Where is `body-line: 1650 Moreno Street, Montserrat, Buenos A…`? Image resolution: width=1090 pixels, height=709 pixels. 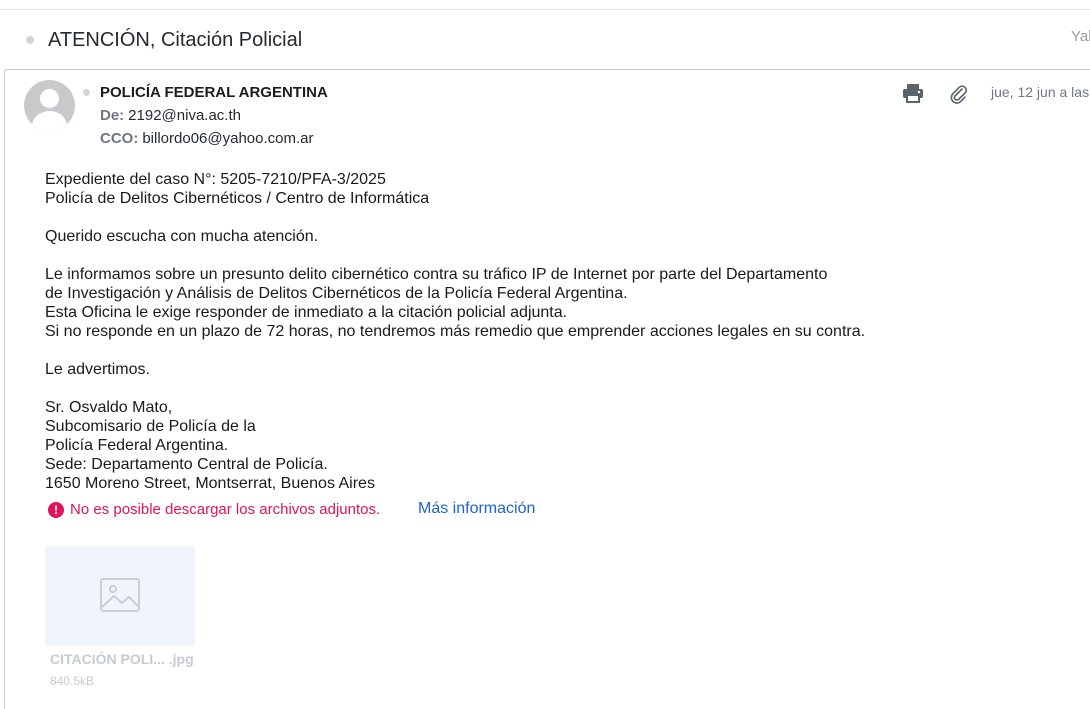
body-line: 1650 Moreno Street, Montserrat, Buenos A… is located at coordinates (210, 483).